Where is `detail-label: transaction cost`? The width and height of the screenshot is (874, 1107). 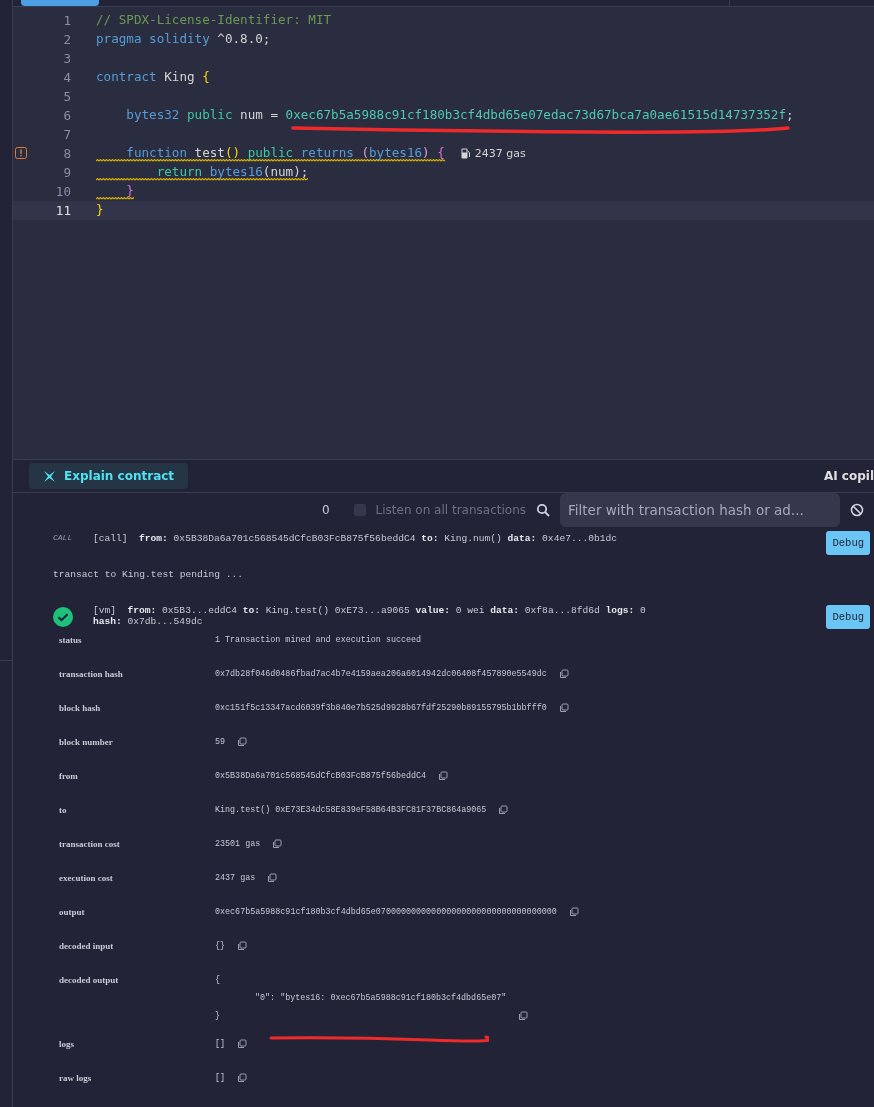 detail-label: transaction cost is located at coordinates (90, 844).